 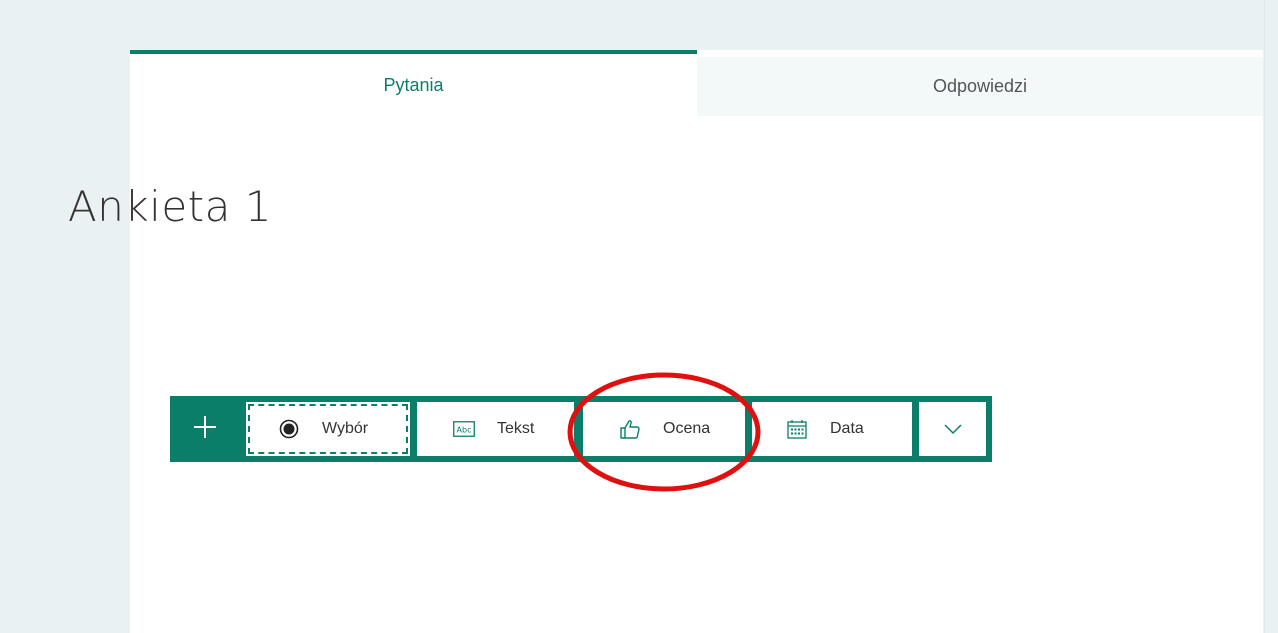 I want to click on add-question-button, so click(x=205, y=429).